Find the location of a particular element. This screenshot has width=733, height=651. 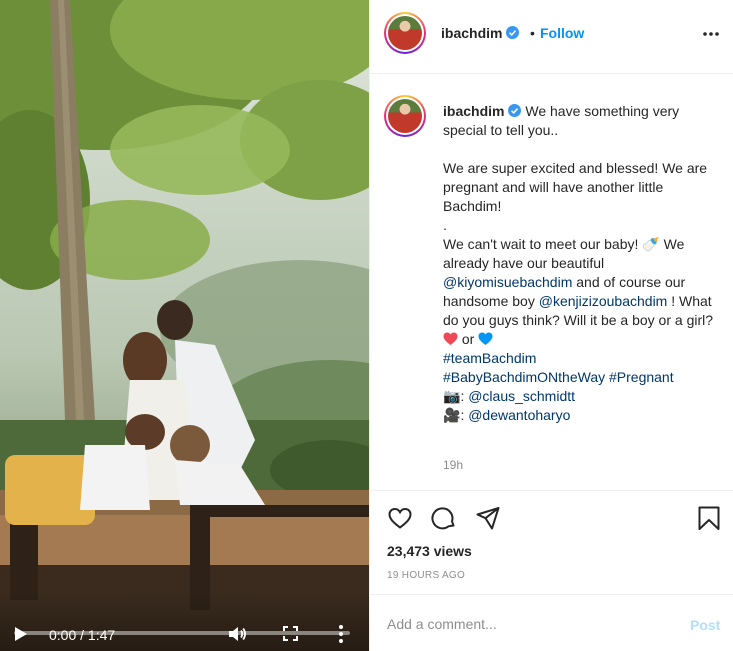

hashtag-teambachdim: #teamBachdim is located at coordinates (489, 358).